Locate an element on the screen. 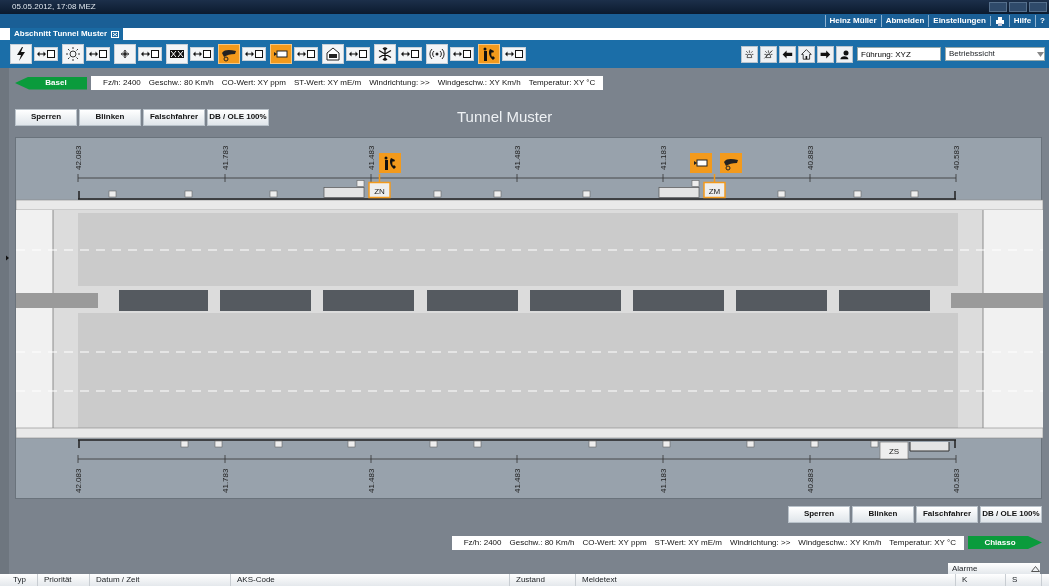 This screenshot has width=1049, height=586. station-tag: ZM is located at coordinates (714, 189).